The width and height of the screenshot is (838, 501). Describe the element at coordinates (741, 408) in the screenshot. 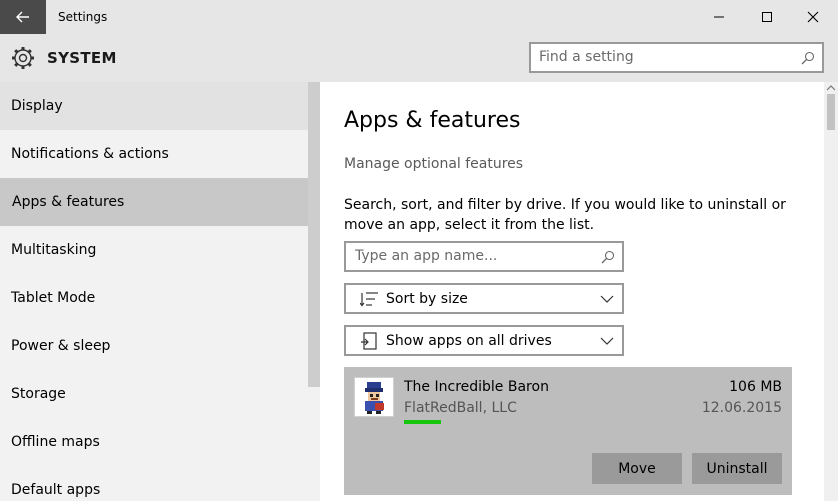

I see `app-install-date: 12.06.2015` at that location.